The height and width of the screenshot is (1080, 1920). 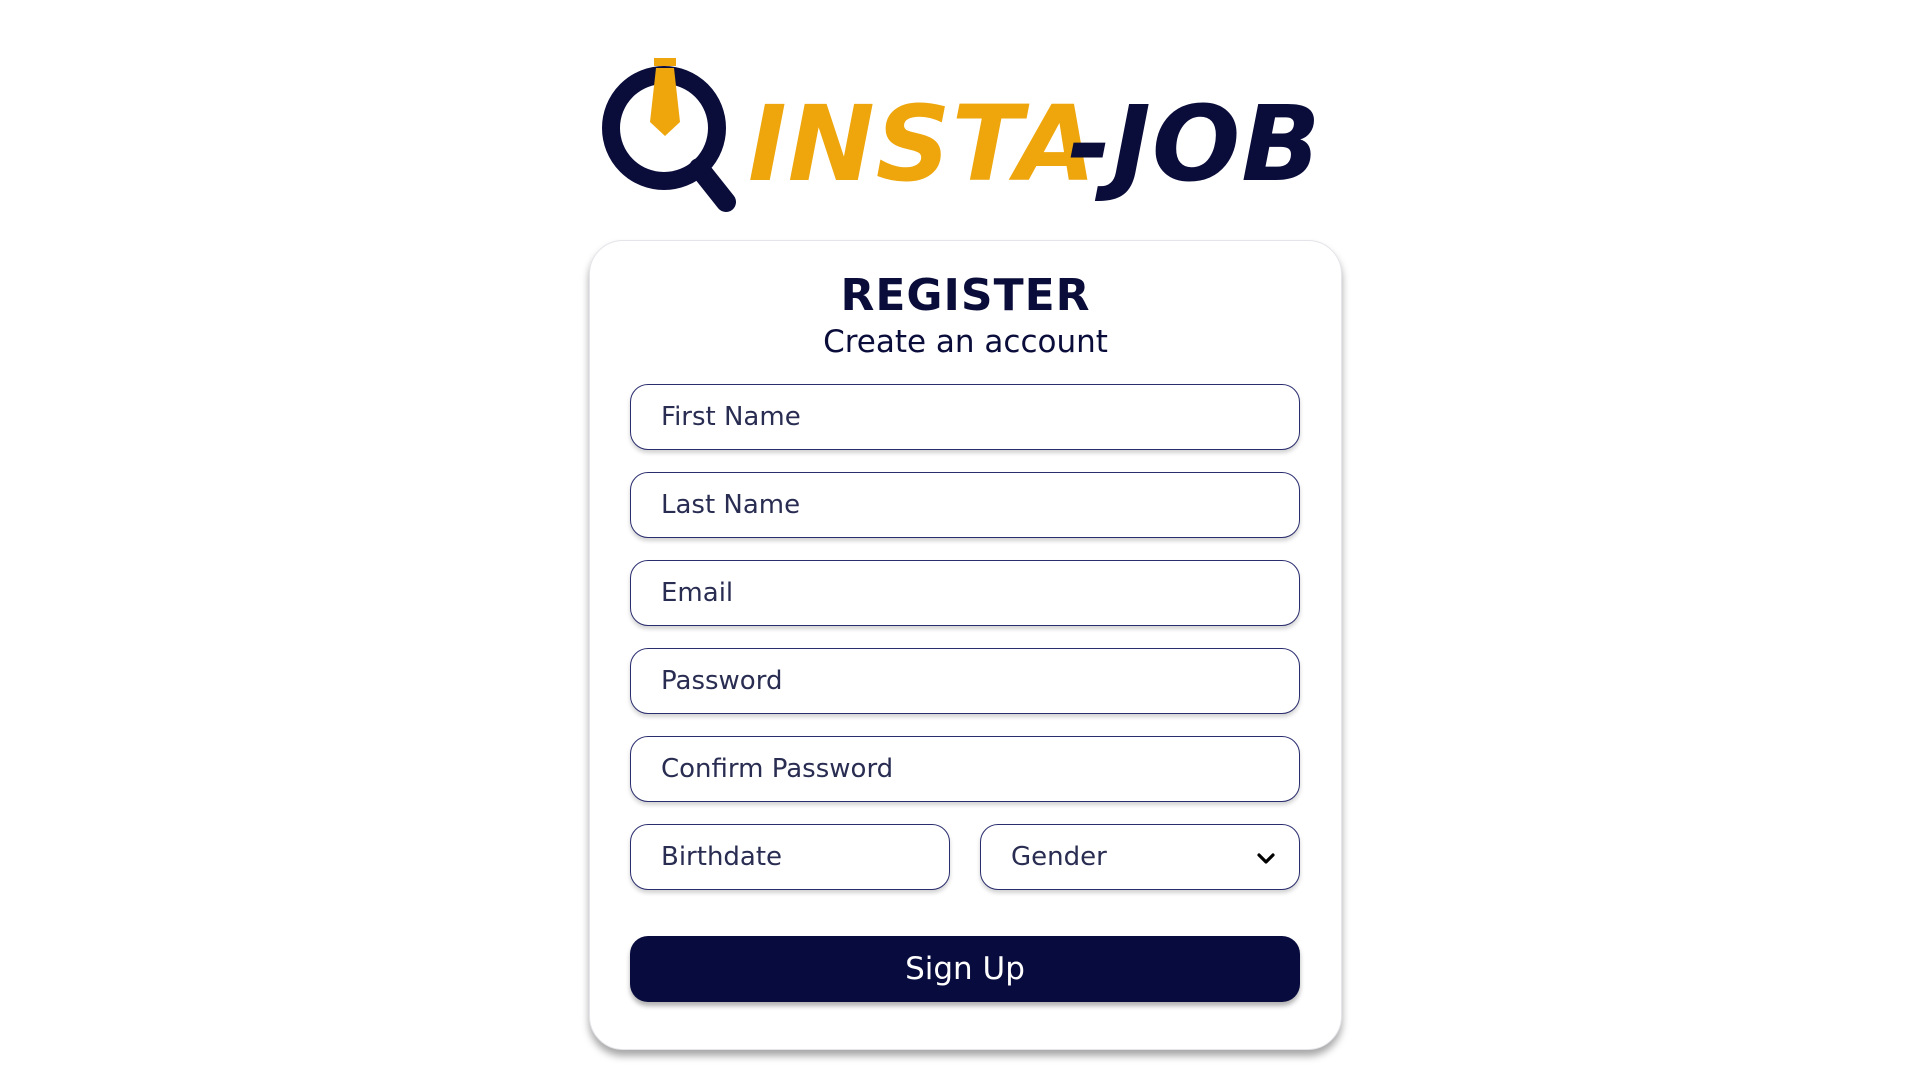 I want to click on logo-text-insta: INSTA, so click(x=922, y=144).